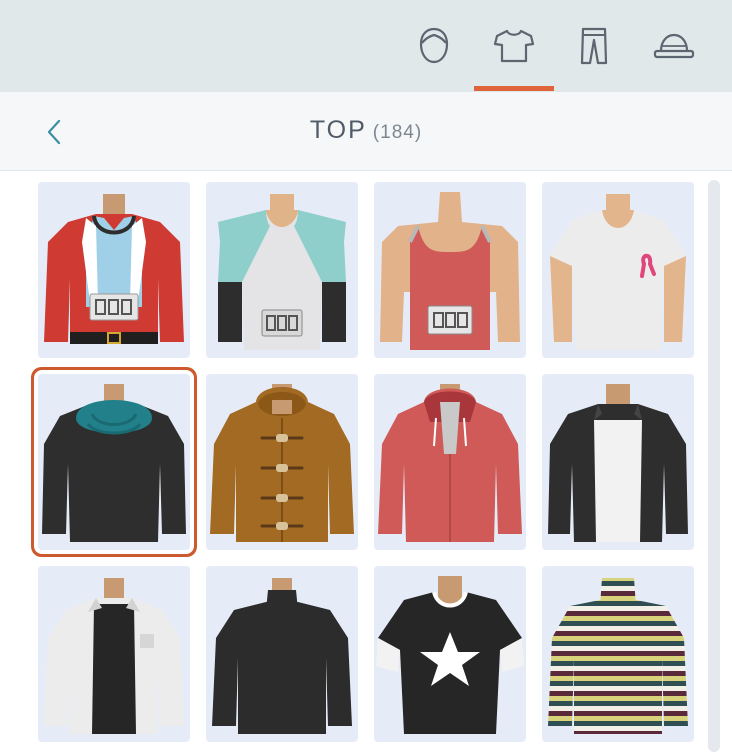 This screenshot has width=732, height=752. Describe the element at coordinates (282, 654) in the screenshot. I see `item-black-turtleneck` at that location.